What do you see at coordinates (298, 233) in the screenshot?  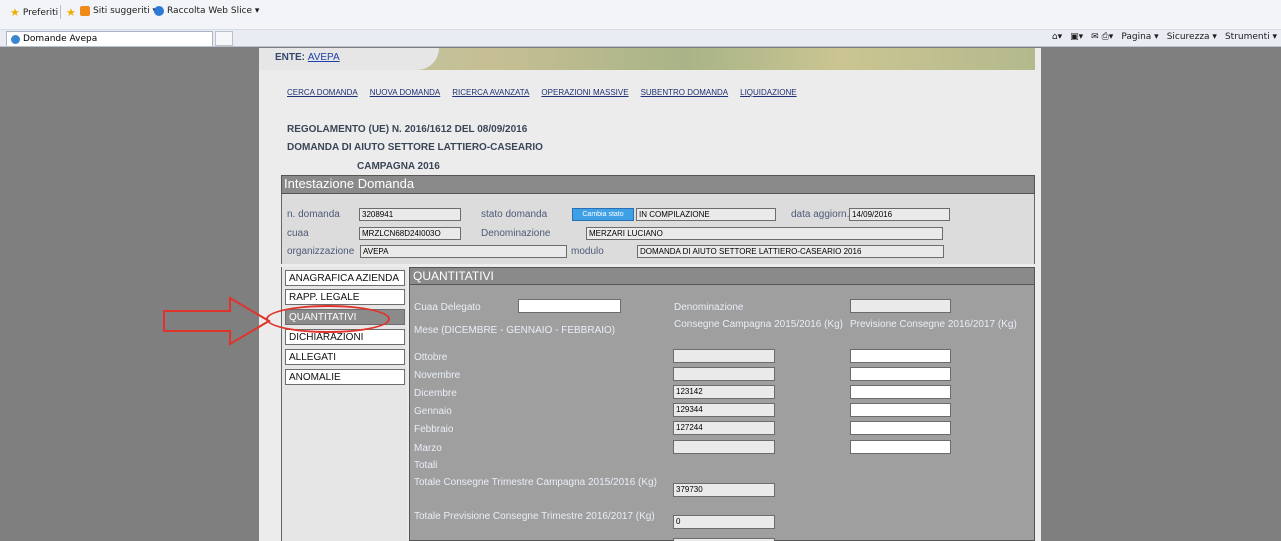 I see `cuaa-label: cuaa` at bounding box center [298, 233].